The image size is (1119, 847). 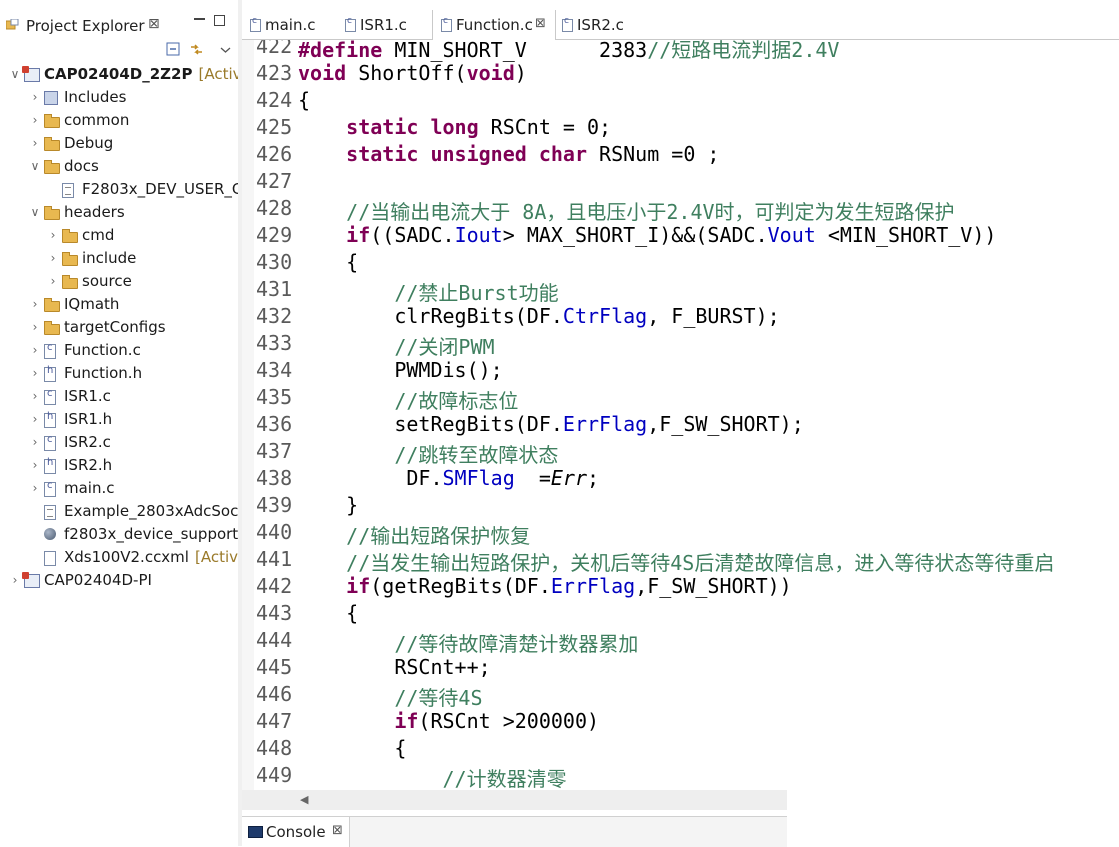 What do you see at coordinates (680, 506) in the screenshot?
I see `code-line: 439 }` at bounding box center [680, 506].